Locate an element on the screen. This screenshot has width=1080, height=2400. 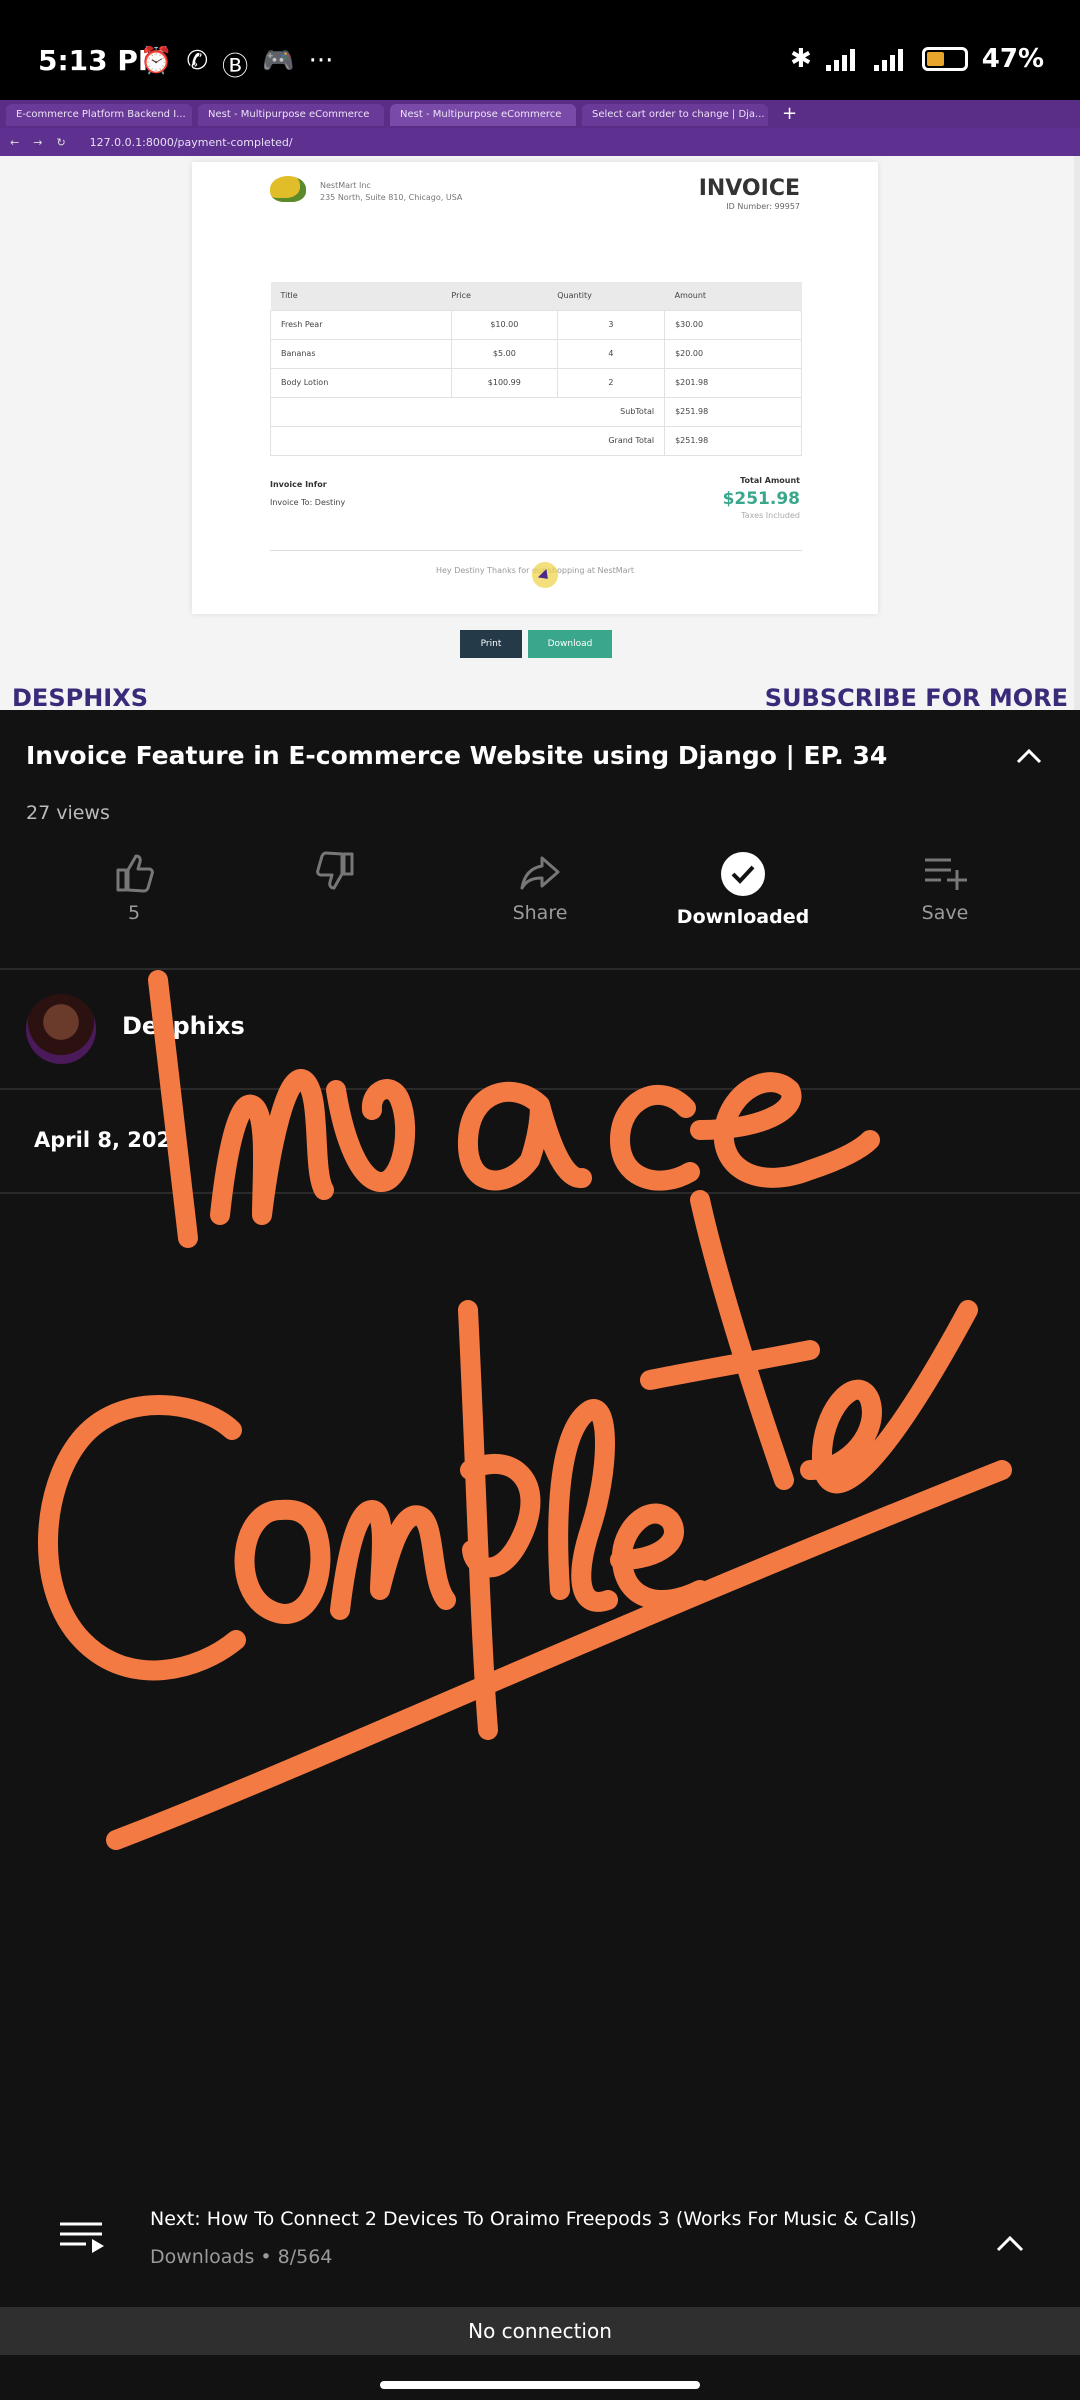
cell: $20.00 is located at coordinates (733, 353).